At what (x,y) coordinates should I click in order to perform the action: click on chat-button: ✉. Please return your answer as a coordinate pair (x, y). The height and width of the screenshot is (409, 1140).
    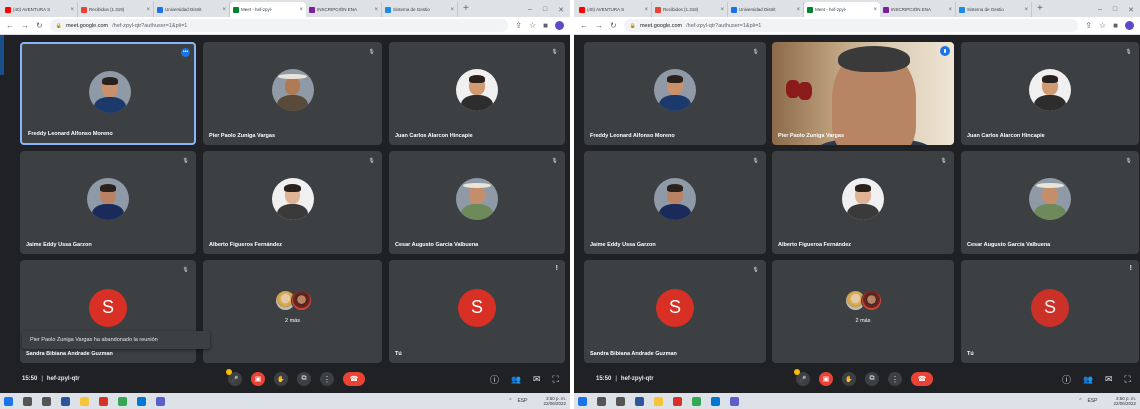
    Looking at the image, I should click on (537, 379).